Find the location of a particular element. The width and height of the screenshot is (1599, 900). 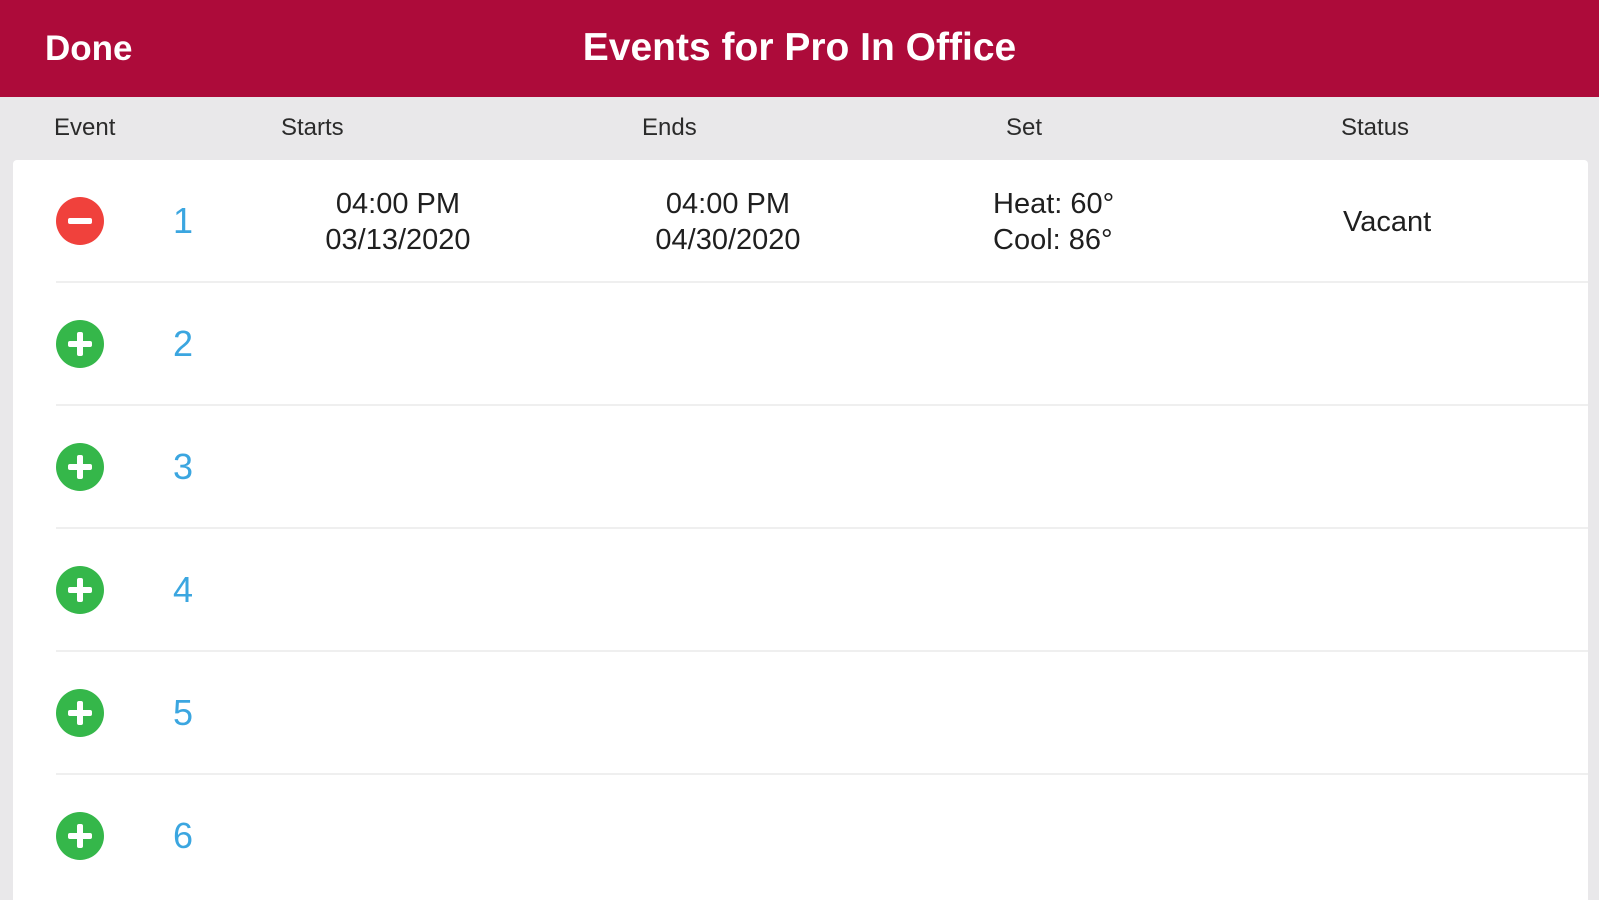

event-number: 3 is located at coordinates (183, 467).